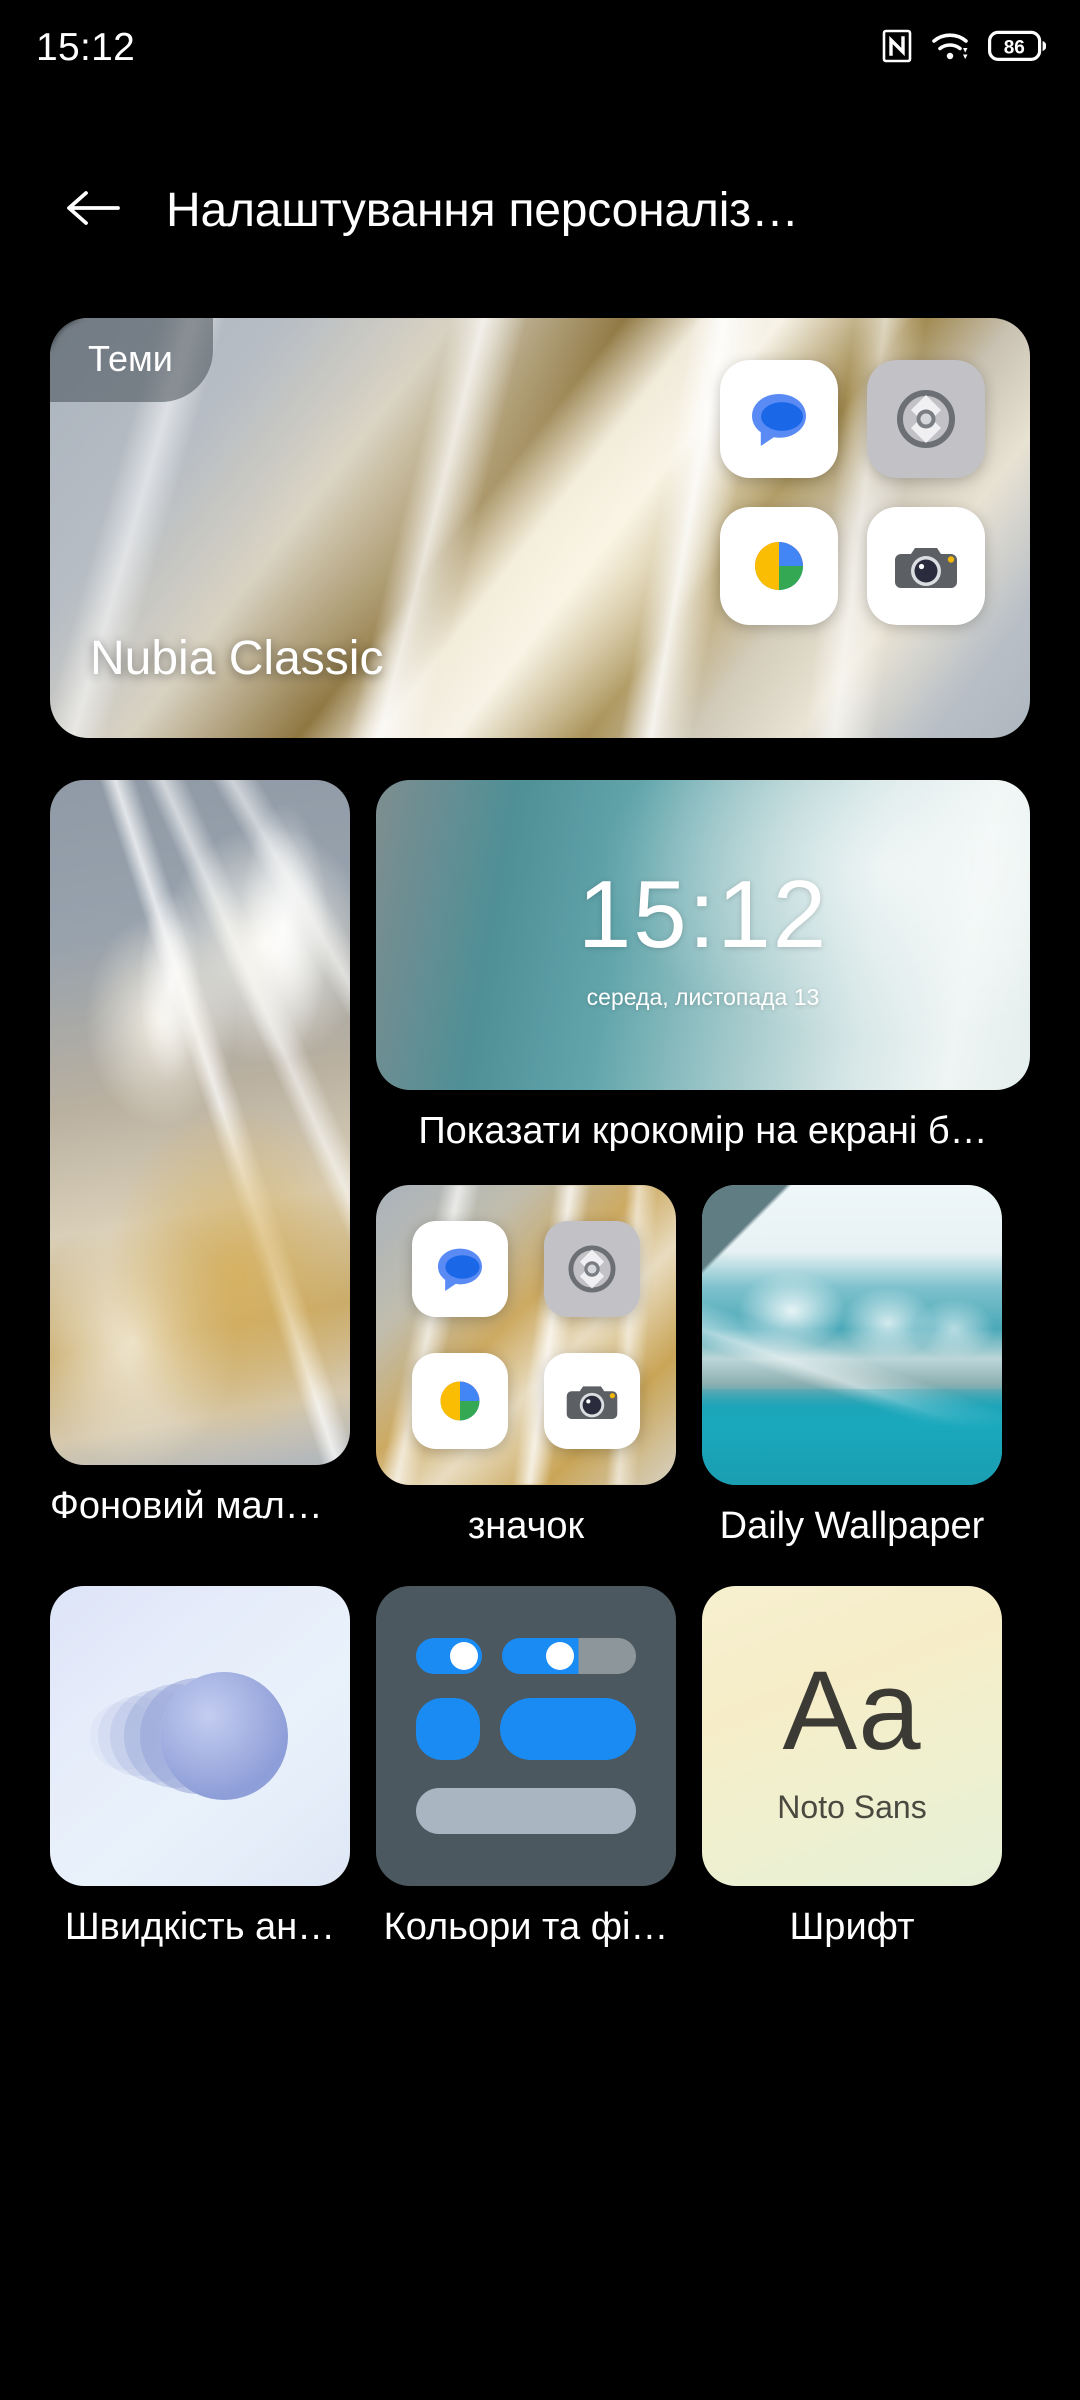 This screenshot has width=1080, height=2400. Describe the element at coordinates (224, 1736) in the screenshot. I see `motion-ball-icon` at that location.